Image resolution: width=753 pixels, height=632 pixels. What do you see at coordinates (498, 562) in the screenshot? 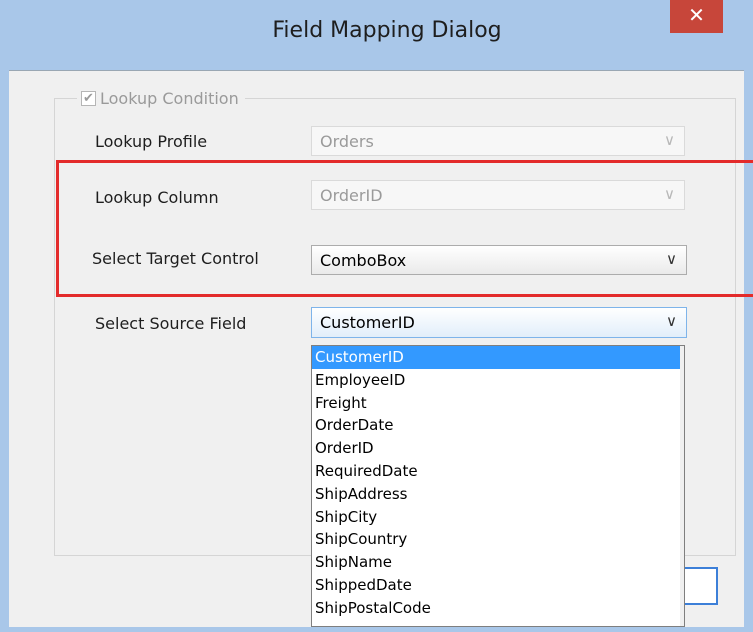
I see `list-item: ShipName` at bounding box center [498, 562].